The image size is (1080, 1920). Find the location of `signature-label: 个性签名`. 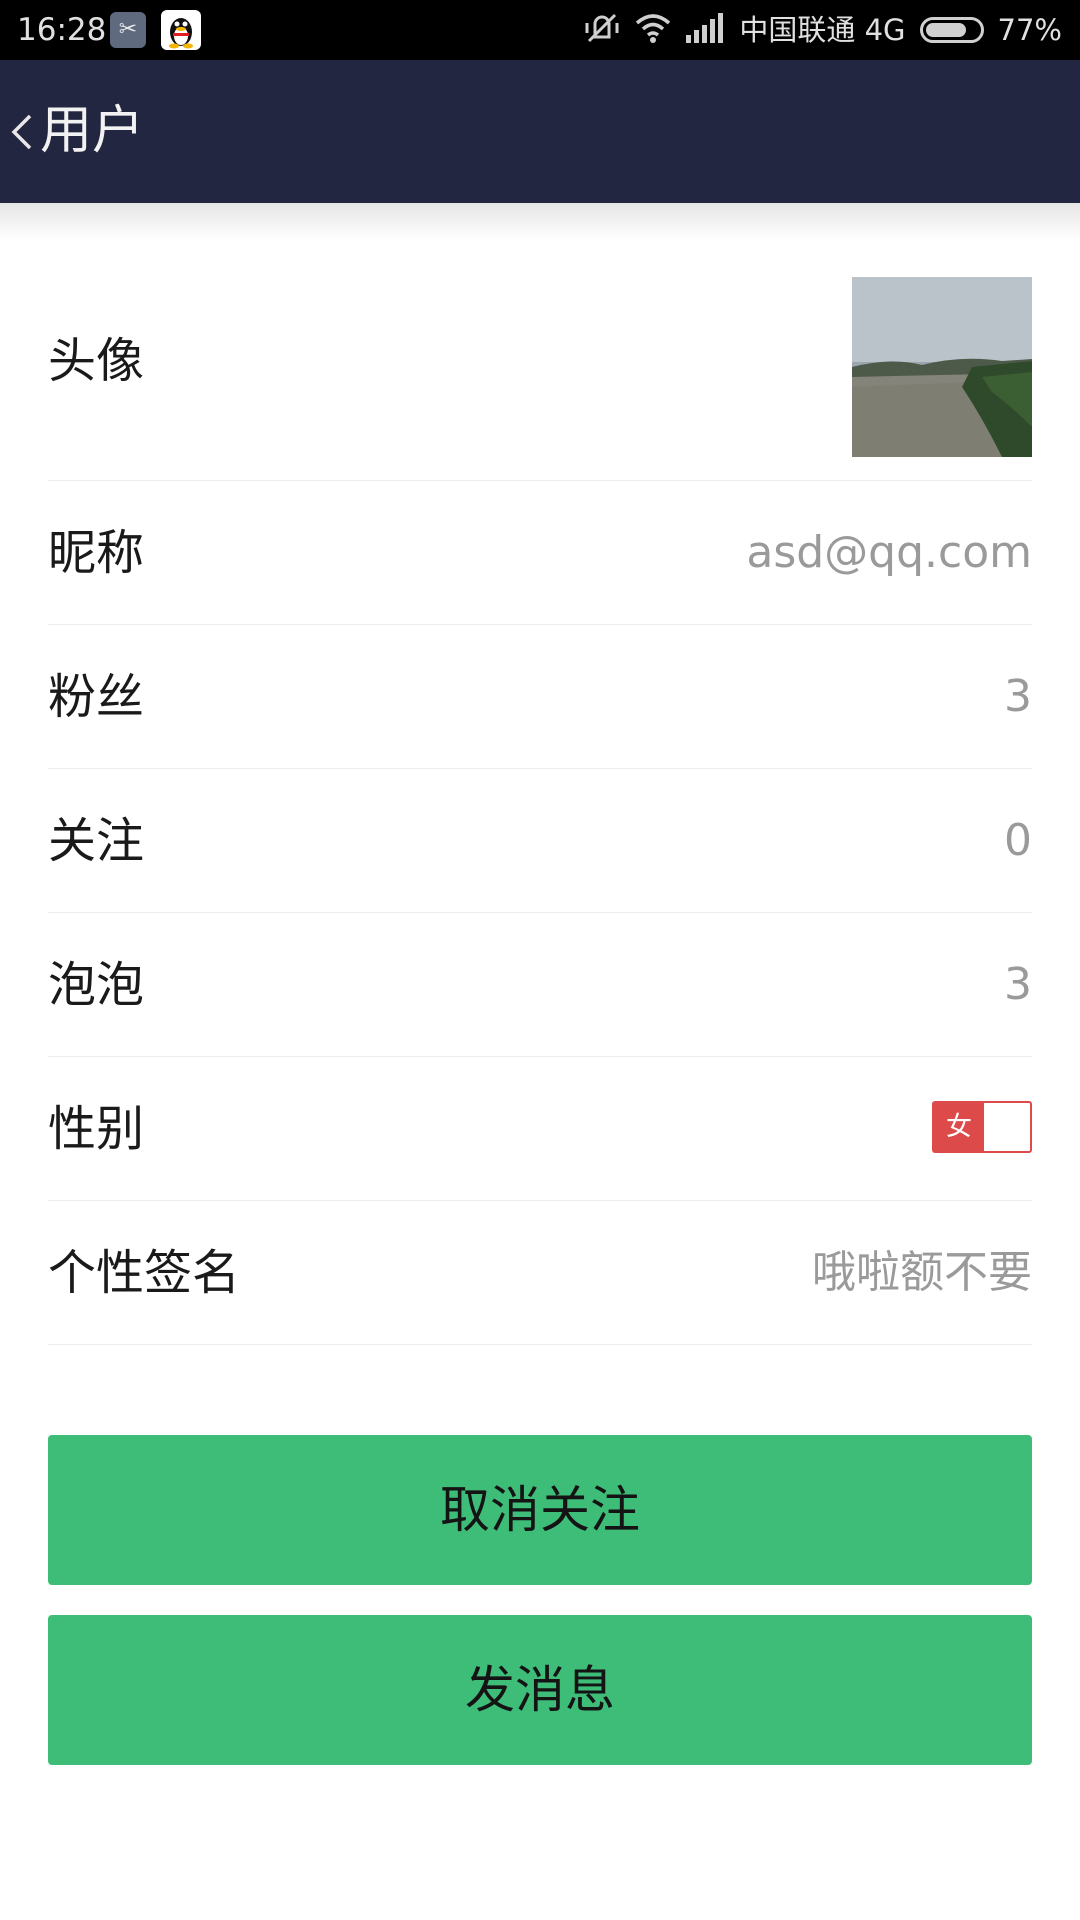

signature-label: 个性签名 is located at coordinates (144, 1273).